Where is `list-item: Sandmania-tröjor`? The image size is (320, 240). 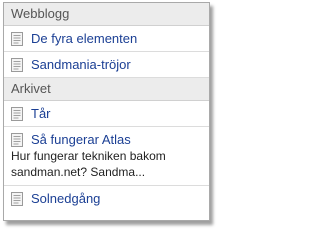
list-item: Sandmania-tröjor is located at coordinates (106, 65).